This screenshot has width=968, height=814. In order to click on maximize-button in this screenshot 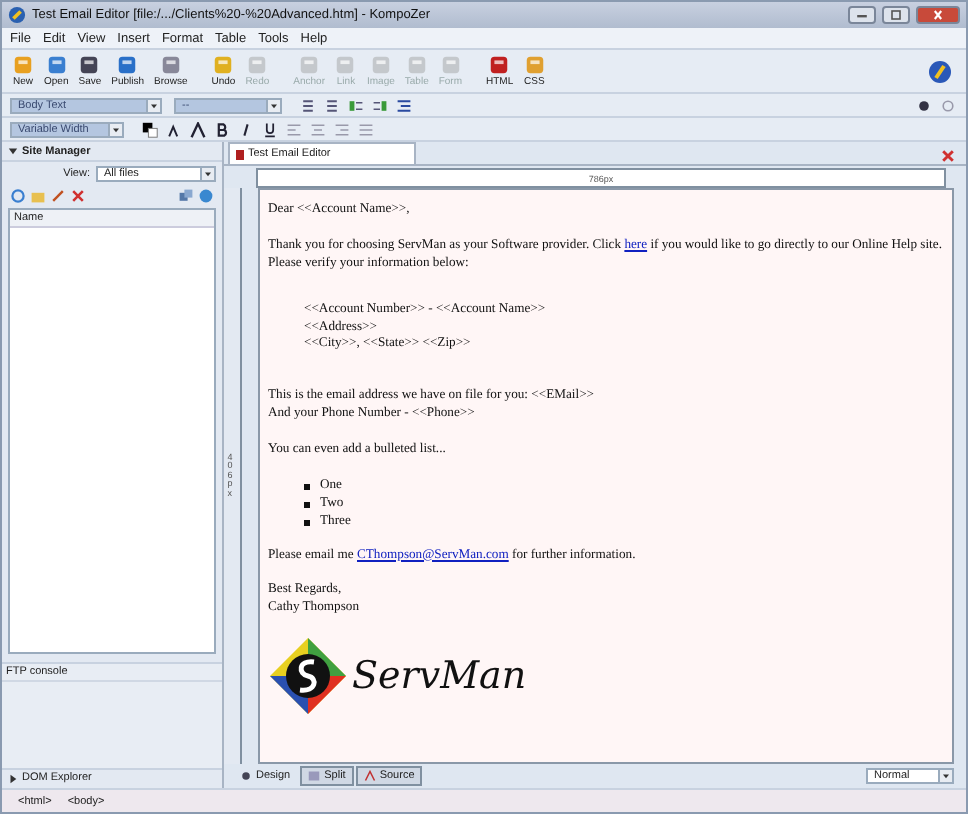, I will do `click(896, 15)`.